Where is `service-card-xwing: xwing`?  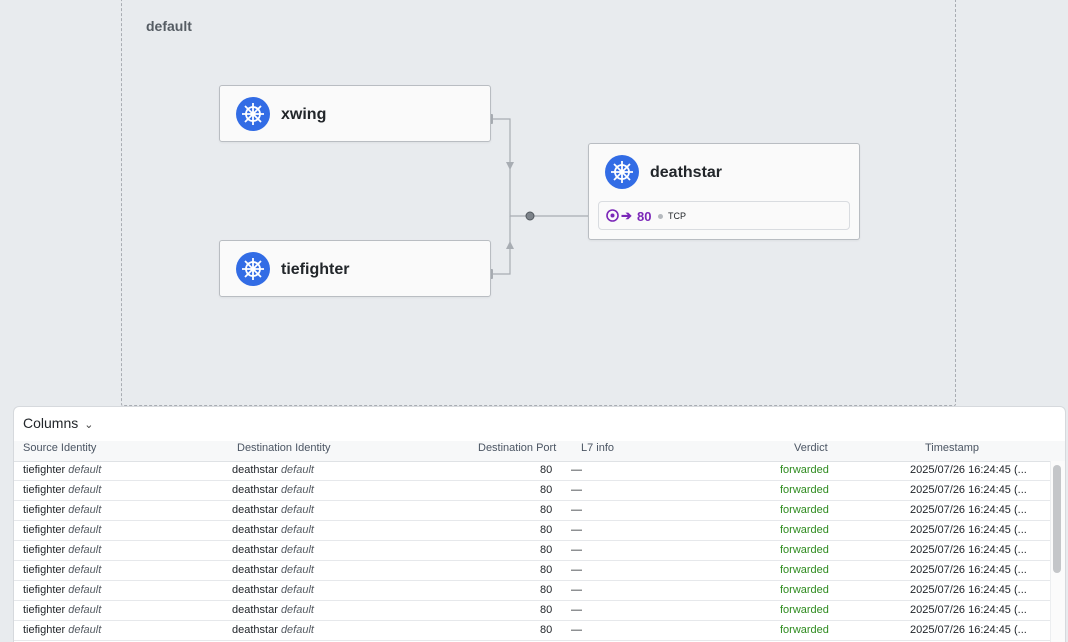 service-card-xwing: xwing is located at coordinates (355, 113).